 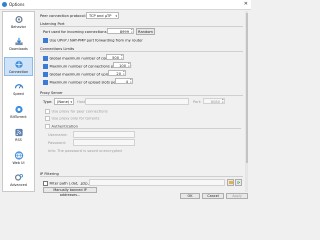 I want to click on password-note: Info: The password is saved unencrypted, so click(x=85, y=151).